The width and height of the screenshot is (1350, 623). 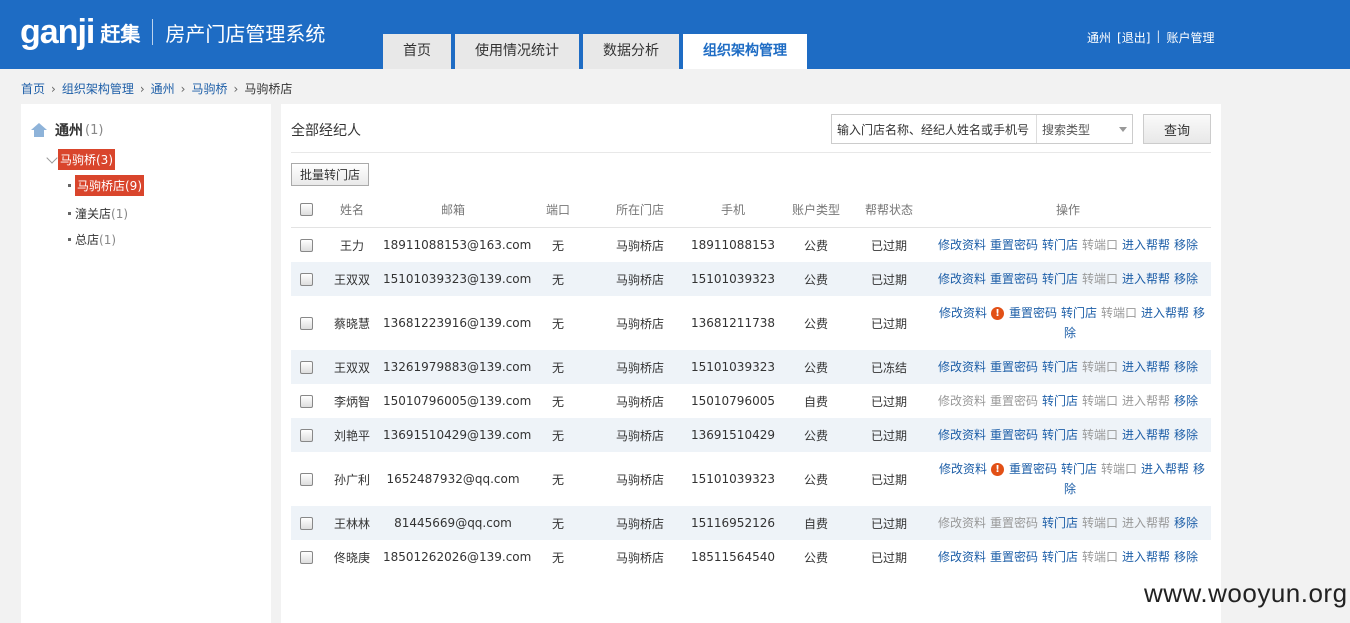 I want to click on ganji-logo: ganji 赶集 房产门店管理系统, so click(x=172, y=32).